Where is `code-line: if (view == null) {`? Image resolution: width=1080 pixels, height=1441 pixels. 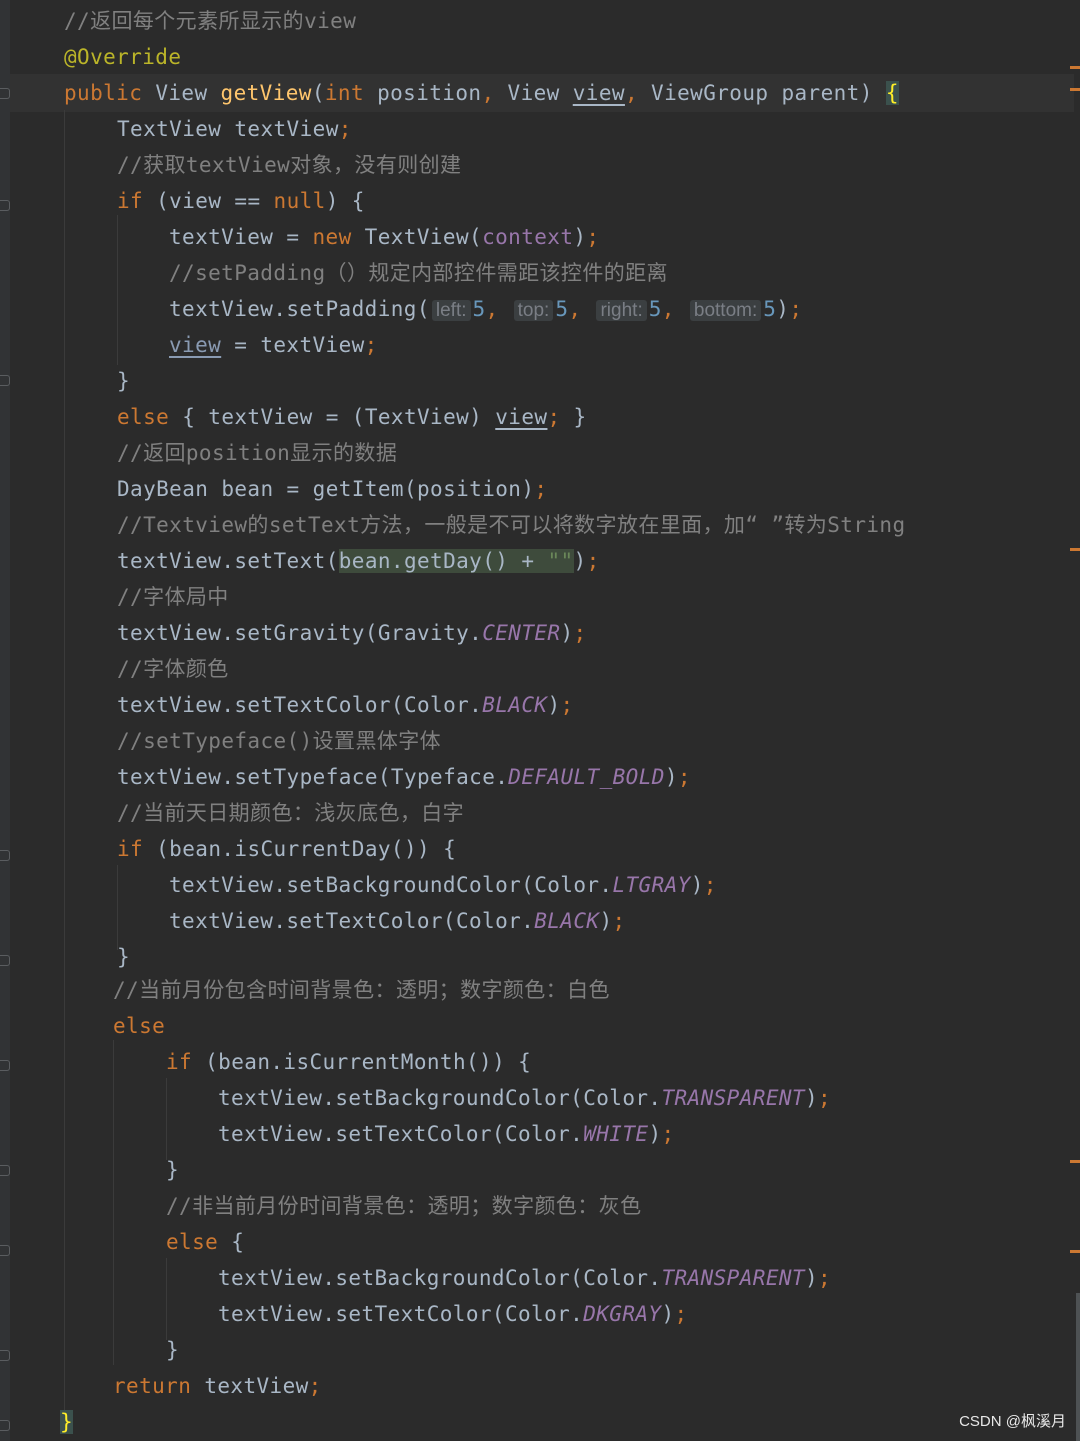
code-line: if (view == null) { is located at coordinates (241, 201).